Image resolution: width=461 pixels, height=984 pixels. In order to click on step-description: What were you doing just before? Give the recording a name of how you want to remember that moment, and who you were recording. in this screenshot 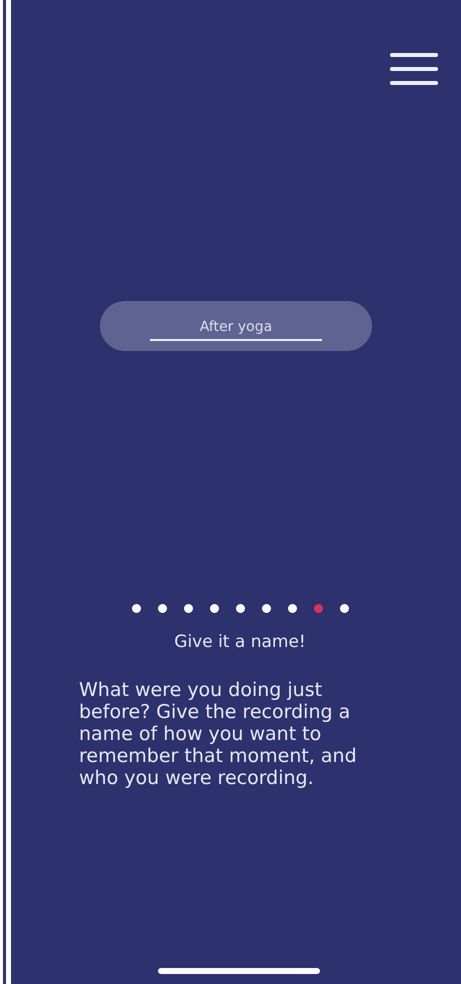, I will do `click(218, 733)`.